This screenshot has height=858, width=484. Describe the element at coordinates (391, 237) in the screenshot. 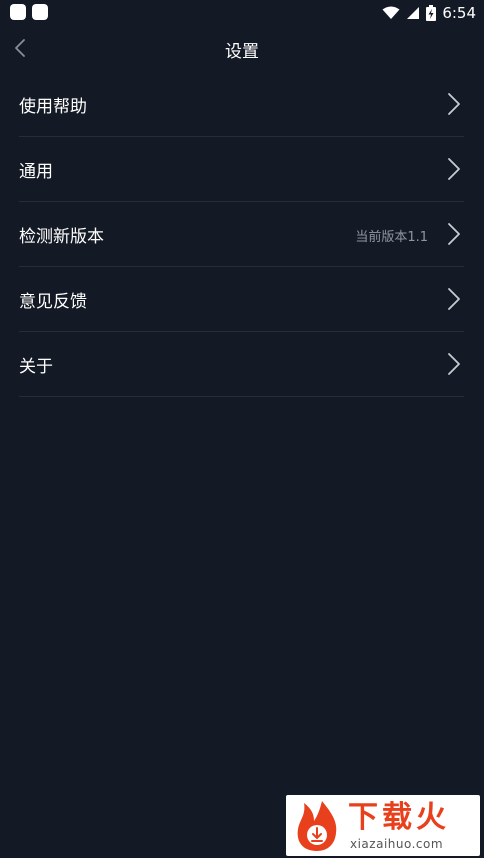

I see `current-version-text: 当前版本1.1` at that location.